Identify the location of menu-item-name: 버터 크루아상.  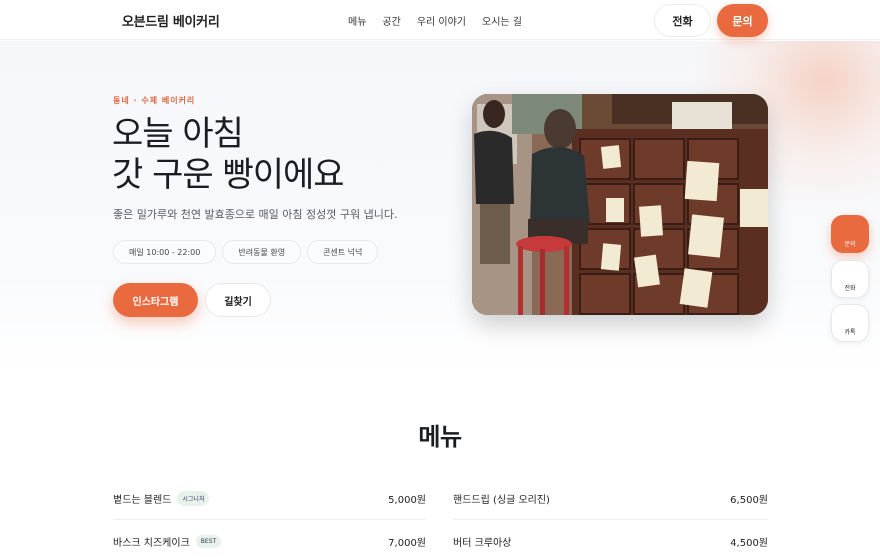
(482, 543).